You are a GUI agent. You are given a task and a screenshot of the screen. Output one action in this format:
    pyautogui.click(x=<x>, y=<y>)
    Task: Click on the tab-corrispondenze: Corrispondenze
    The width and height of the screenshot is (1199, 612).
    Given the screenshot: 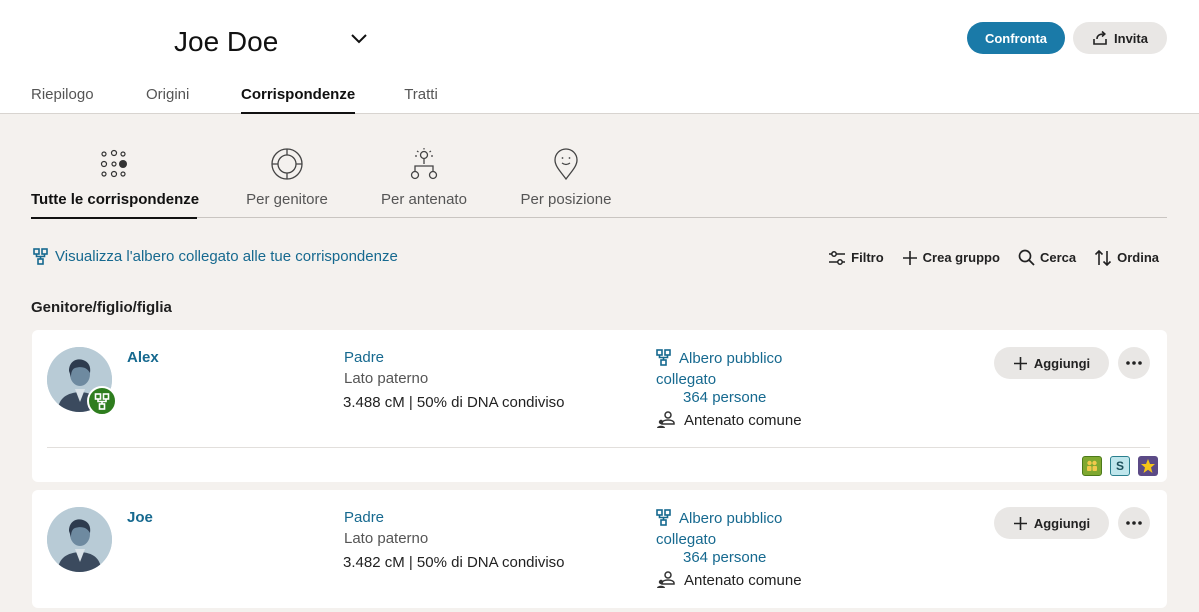 What is the action you would take?
    pyautogui.click(x=298, y=100)
    